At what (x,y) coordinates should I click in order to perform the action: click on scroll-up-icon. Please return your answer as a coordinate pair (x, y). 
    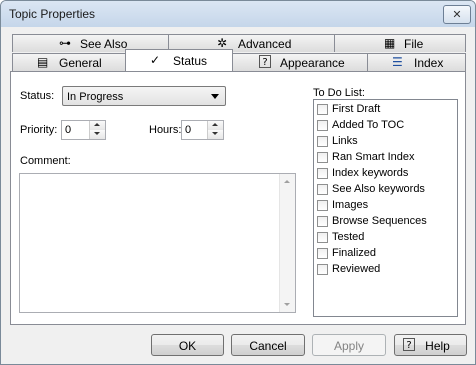
    Looking at the image, I should click on (287, 181).